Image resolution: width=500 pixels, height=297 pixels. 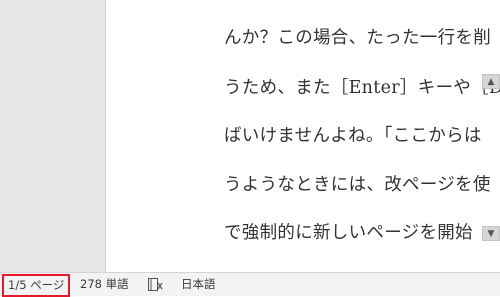 I want to click on proofing-book-icon, so click(x=155, y=284).